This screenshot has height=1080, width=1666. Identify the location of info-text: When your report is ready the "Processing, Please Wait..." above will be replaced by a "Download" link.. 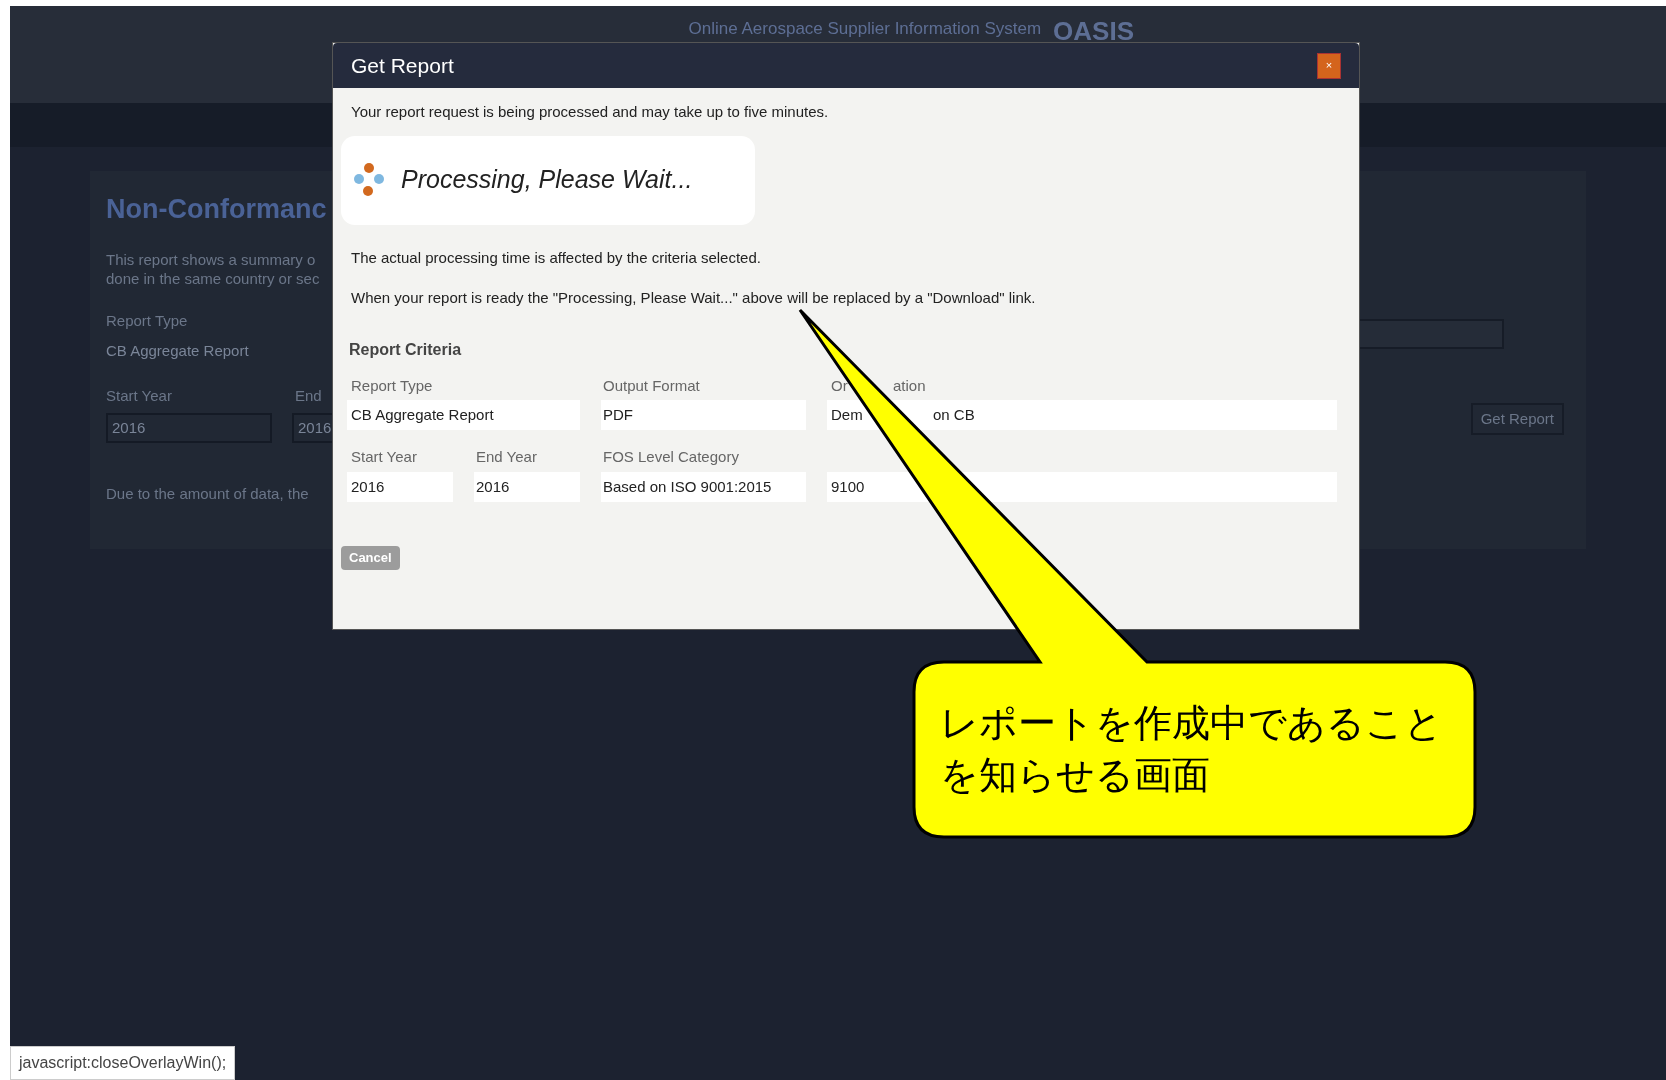
(693, 298).